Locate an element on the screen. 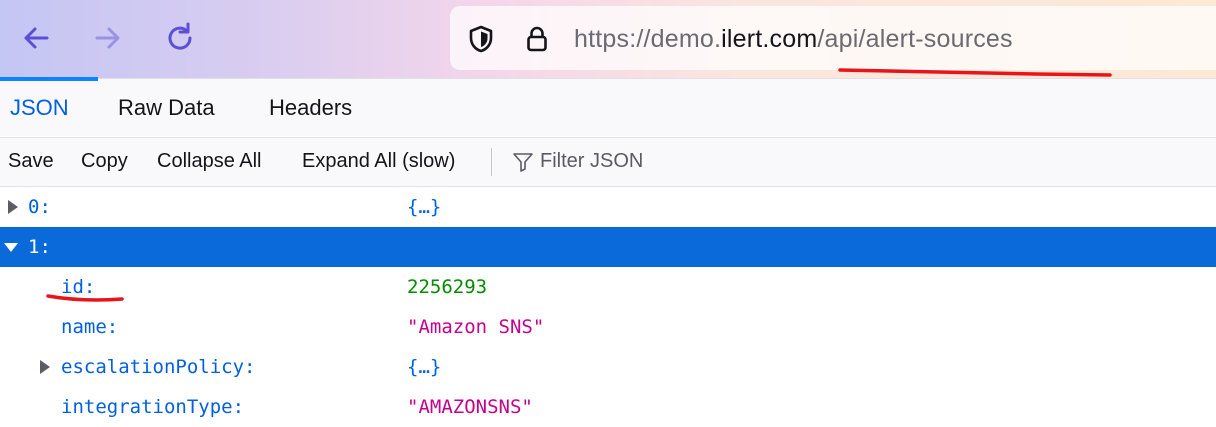 This screenshot has height=427, width=1216. id-underline-annotation is located at coordinates (85, 298).